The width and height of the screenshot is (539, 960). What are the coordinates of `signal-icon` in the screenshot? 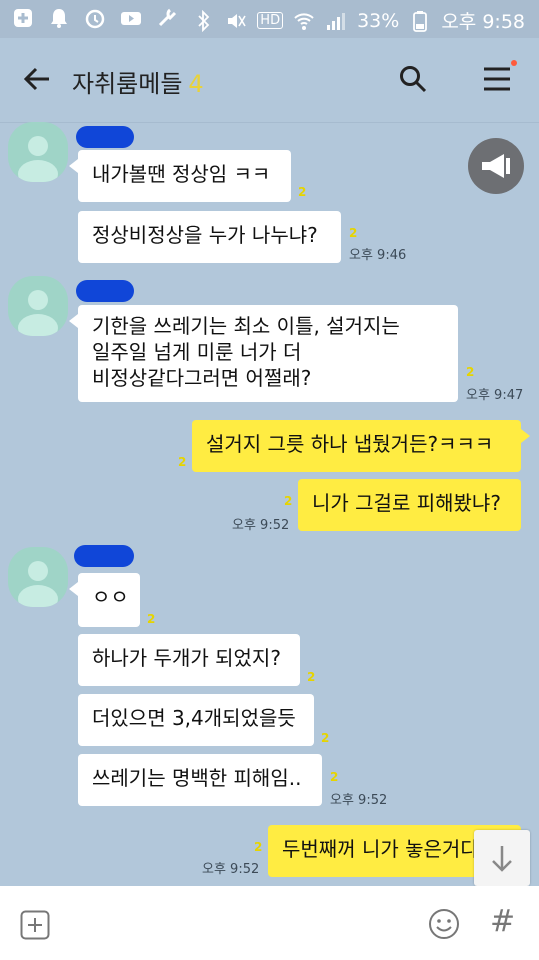 It's located at (336, 21).